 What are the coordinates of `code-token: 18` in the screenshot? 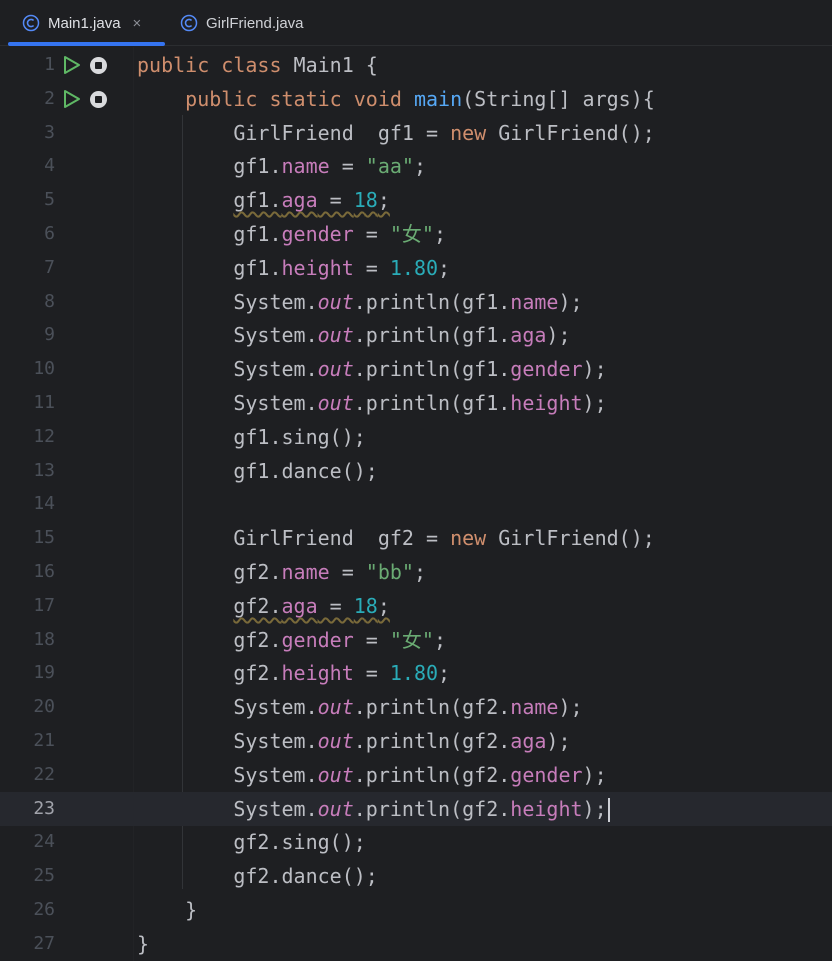 It's located at (365, 200).